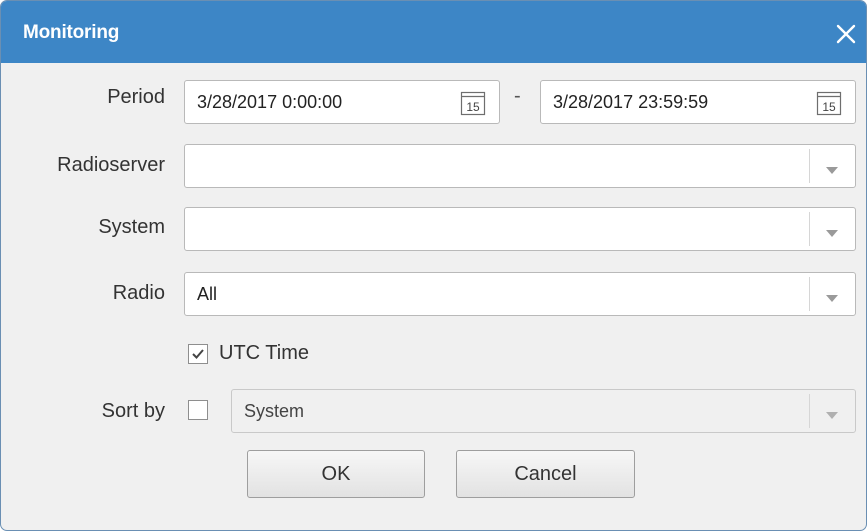  I want to click on period-to-value: 3/28/2017 23:59:59, so click(631, 102).